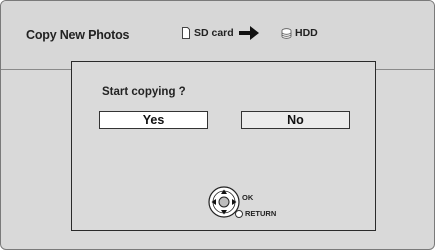 This screenshot has width=435, height=250. I want to click on source-indicator: SD card, so click(207, 33).